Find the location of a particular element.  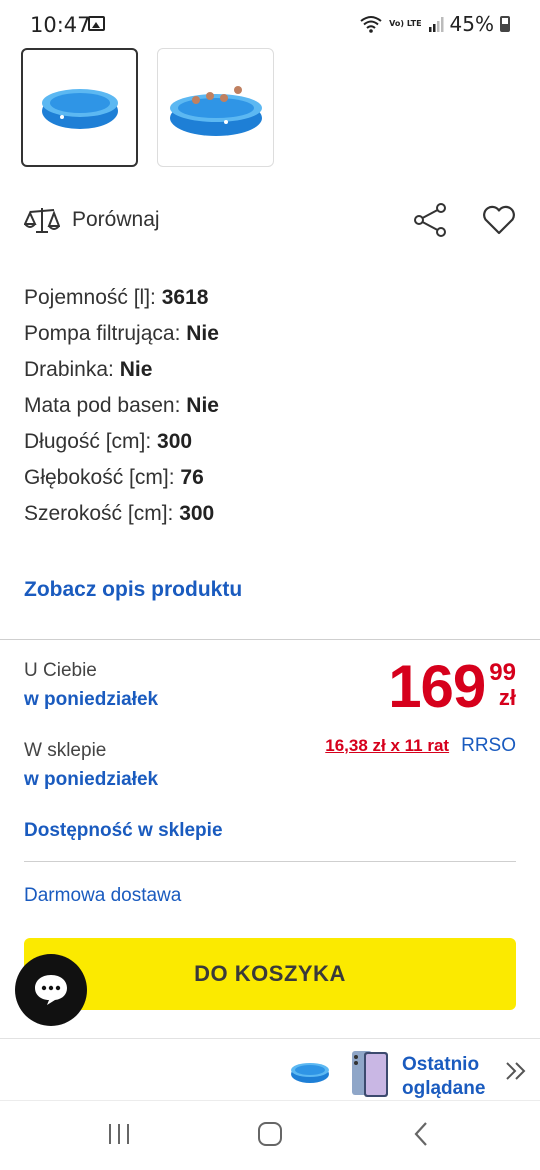

gallery-thumbnails is located at coordinates (147, 107).